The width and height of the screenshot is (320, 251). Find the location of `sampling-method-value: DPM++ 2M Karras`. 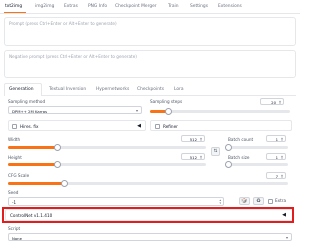

sampling-method-value: DPM++ 2M Karras is located at coordinates (30, 111).